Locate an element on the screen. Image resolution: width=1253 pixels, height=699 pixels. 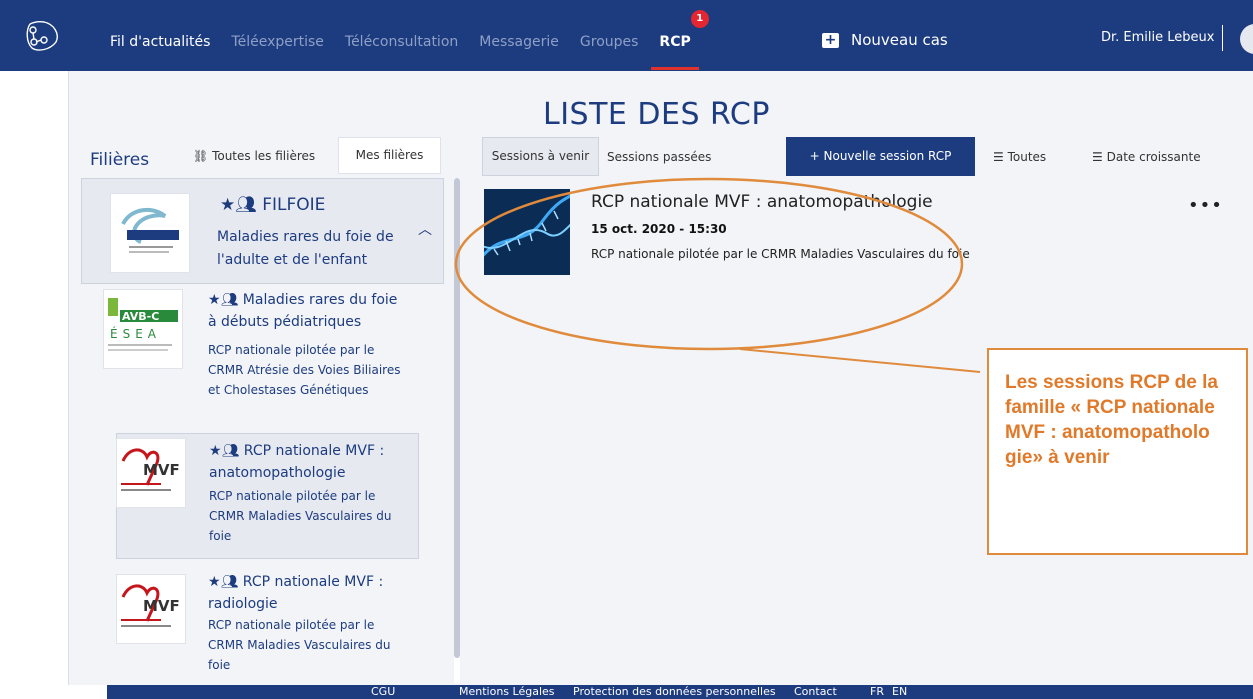
footer-lang-en: EN is located at coordinates (899, 692).